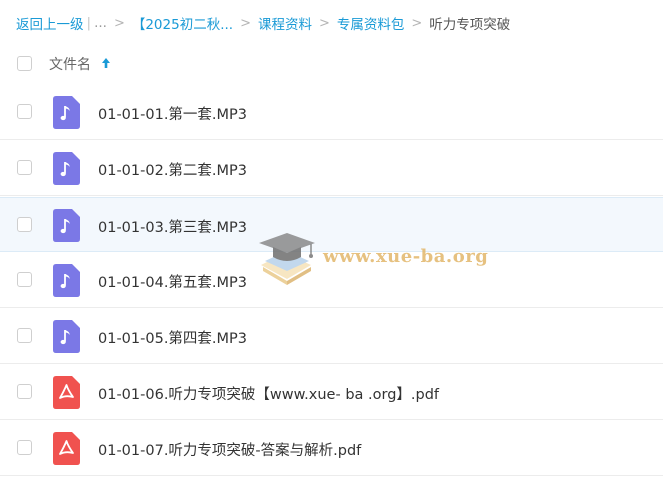 Image resolution: width=663 pixels, height=486 pixels. What do you see at coordinates (371, 23) in the screenshot?
I see `breadcrumb-item-package: 专属资料包` at bounding box center [371, 23].